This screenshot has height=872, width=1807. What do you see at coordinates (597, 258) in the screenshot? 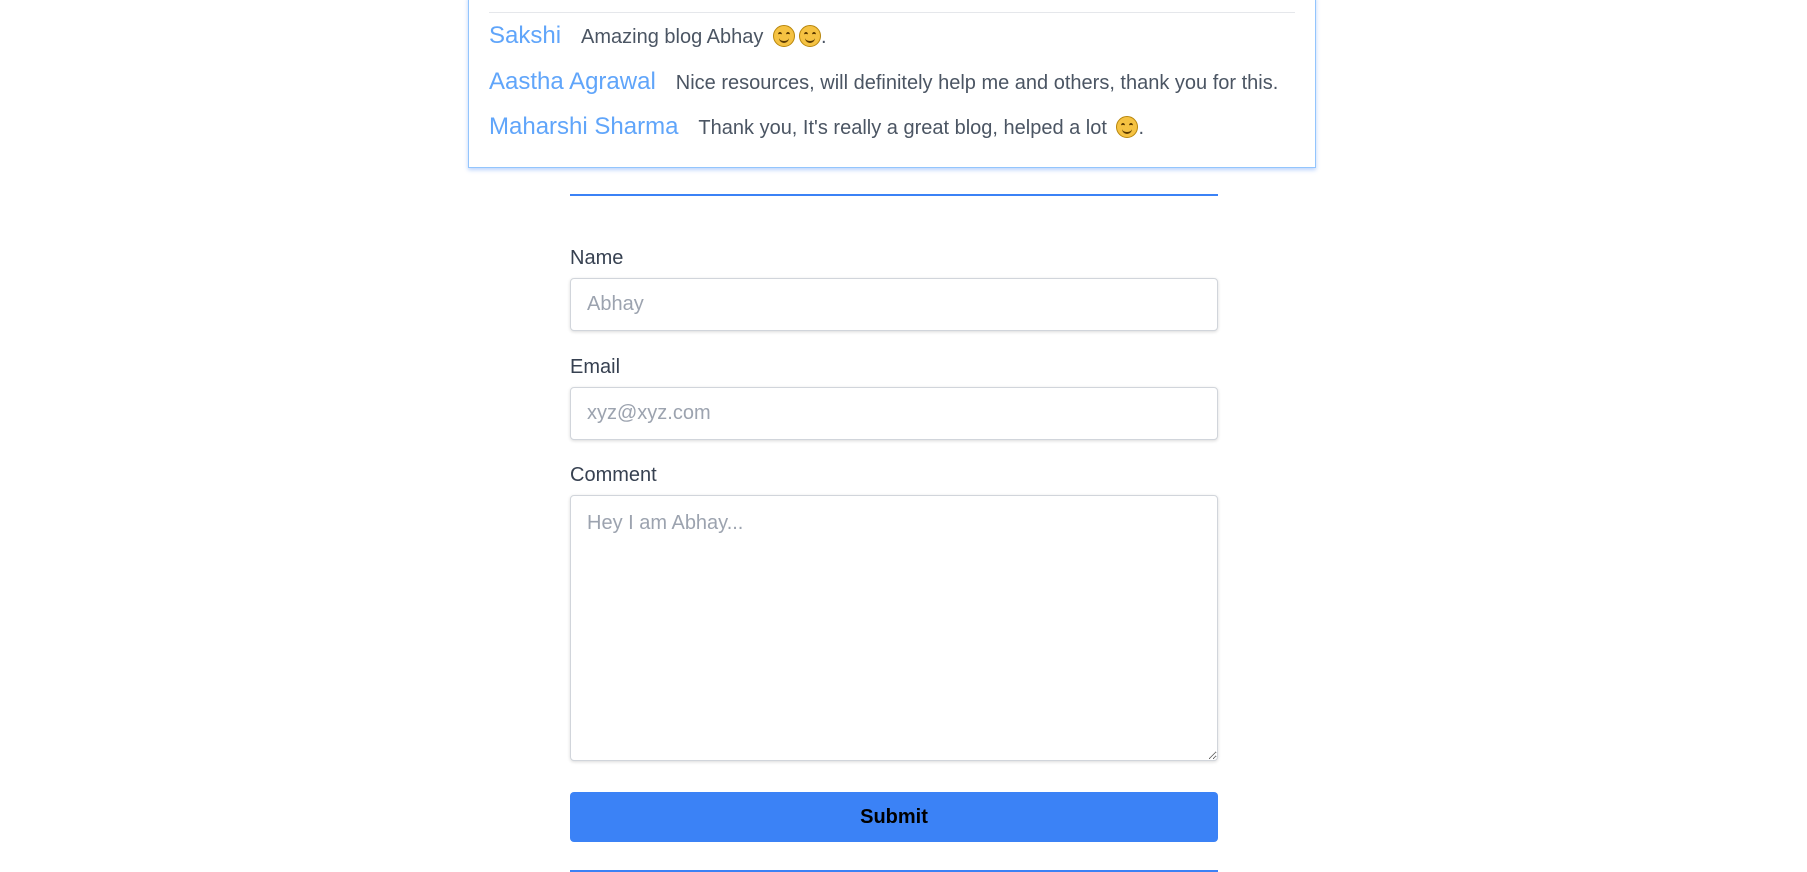
I see `name-label: Name` at bounding box center [597, 258].